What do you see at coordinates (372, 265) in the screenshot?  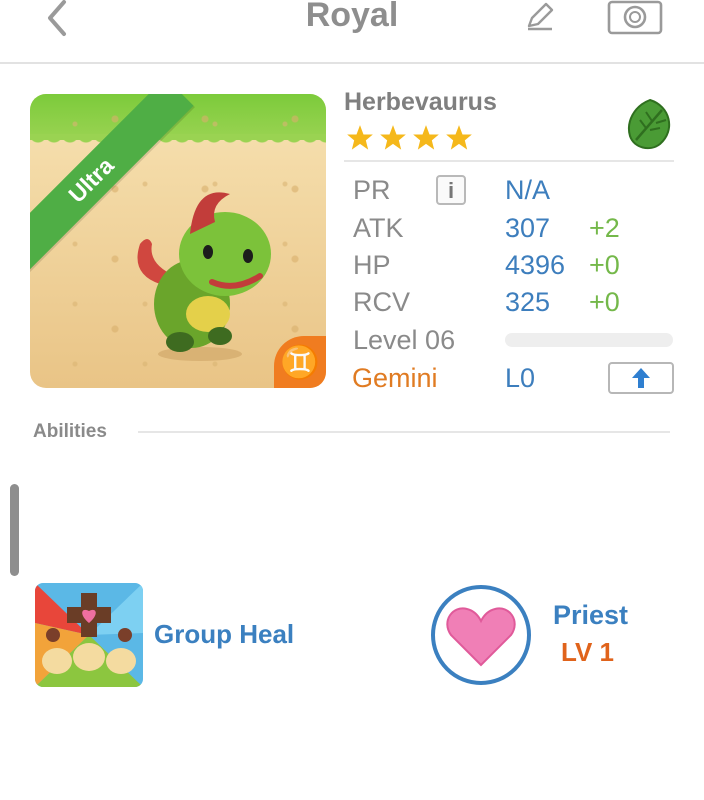 I see `stat-label-hp: HP` at bounding box center [372, 265].